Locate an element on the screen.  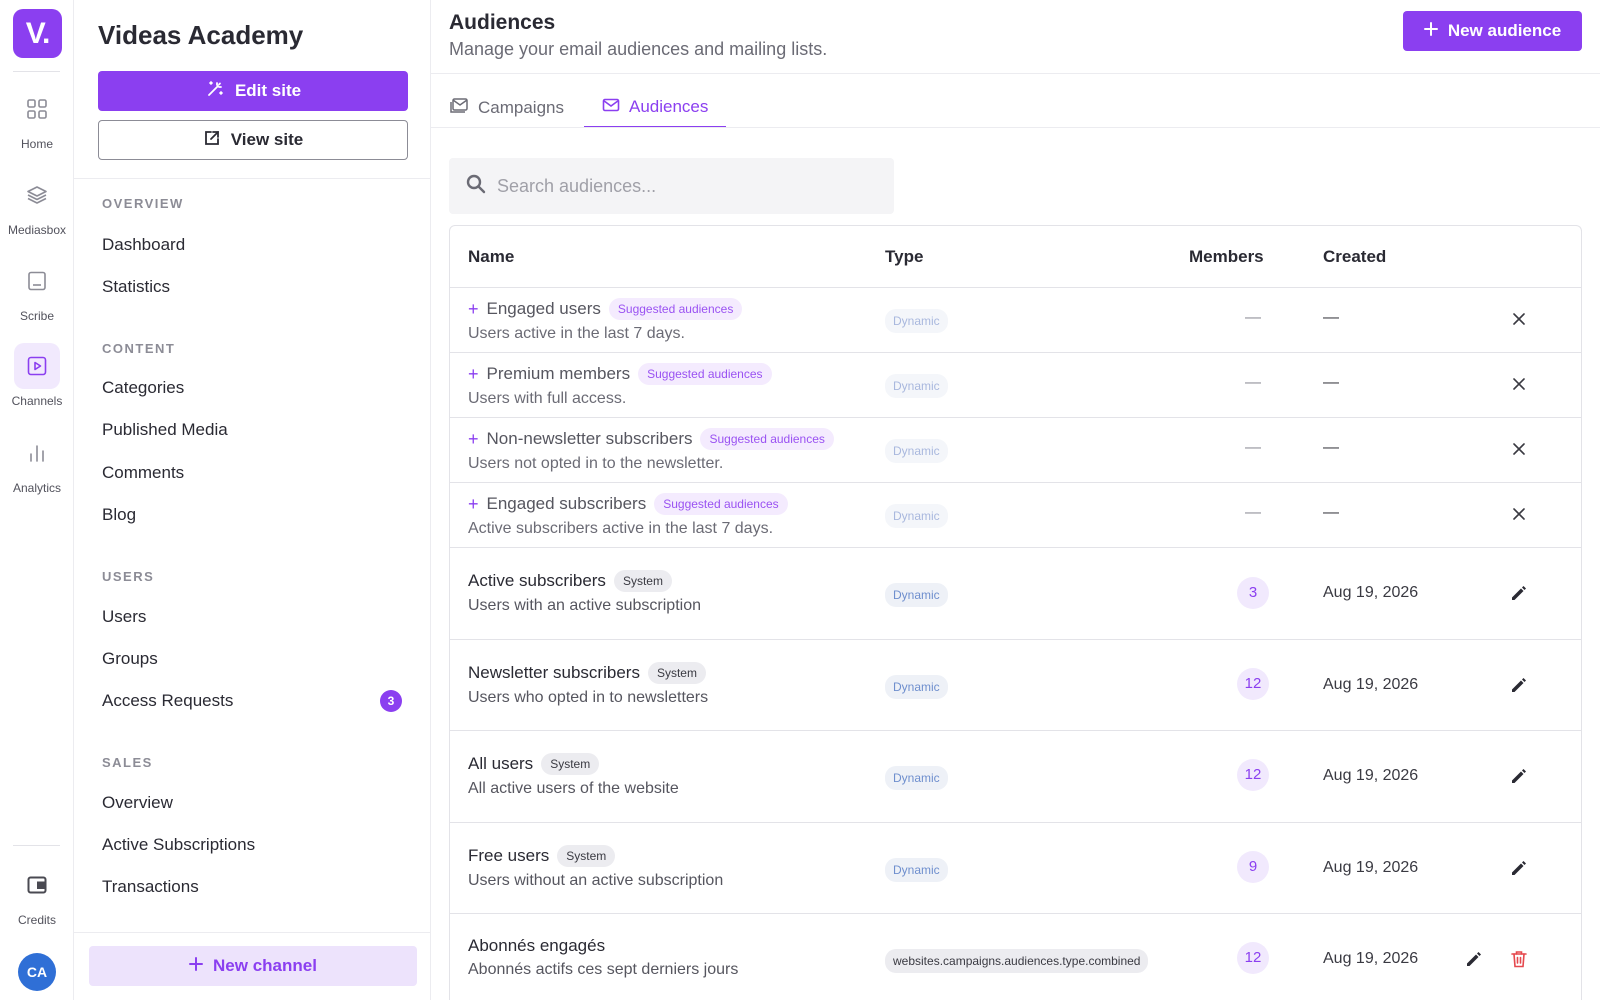
members-count-badge: 9 is located at coordinates (1253, 867).